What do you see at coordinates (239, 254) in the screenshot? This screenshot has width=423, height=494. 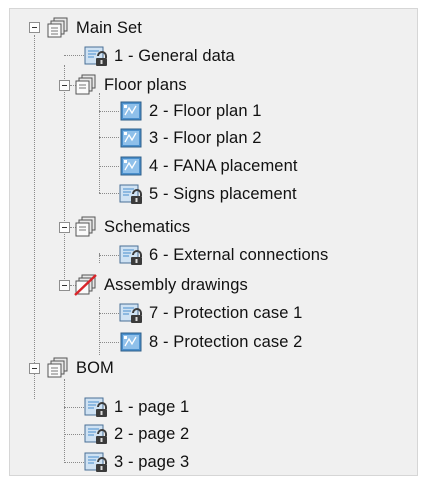 I see `node-label: 6 - External connections` at bounding box center [239, 254].